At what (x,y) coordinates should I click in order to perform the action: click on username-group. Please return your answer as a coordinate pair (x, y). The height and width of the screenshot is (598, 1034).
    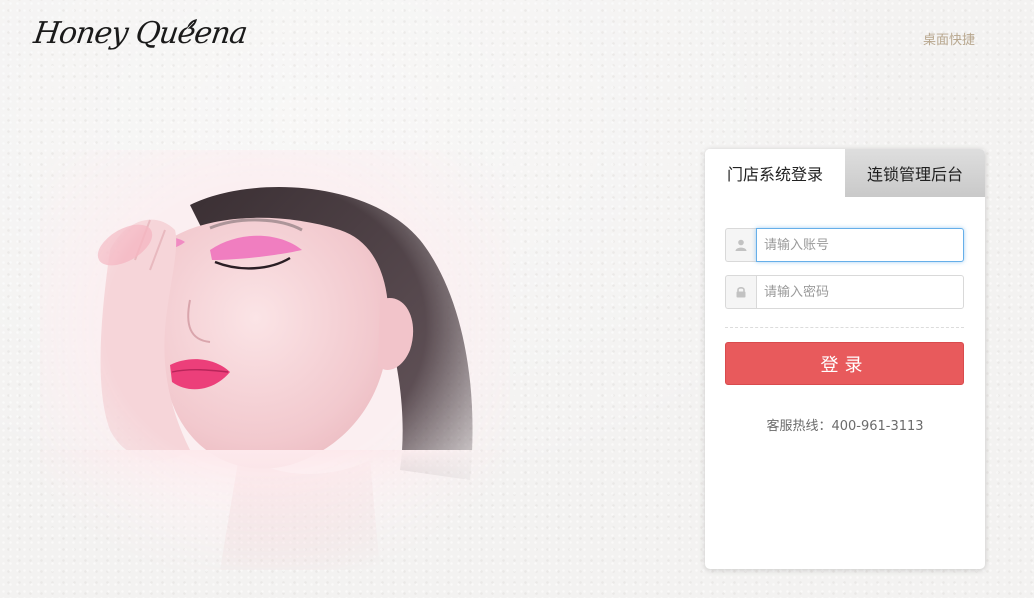
    Looking at the image, I should click on (844, 245).